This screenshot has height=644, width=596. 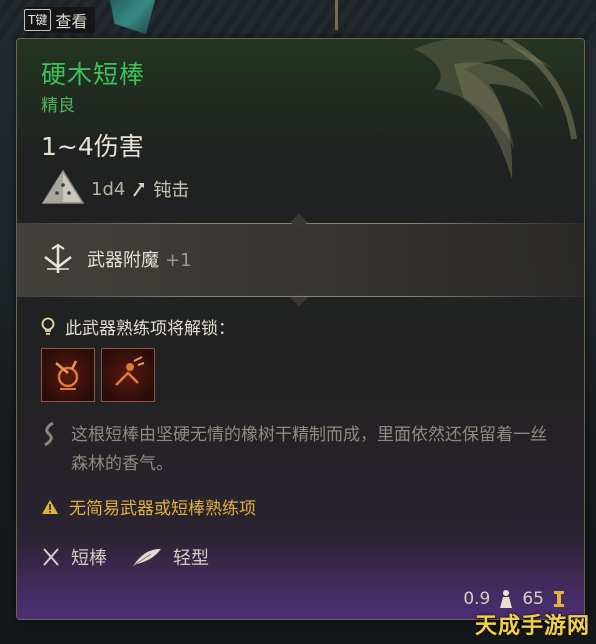 I want to click on damage-type: 钝击, so click(x=171, y=190).